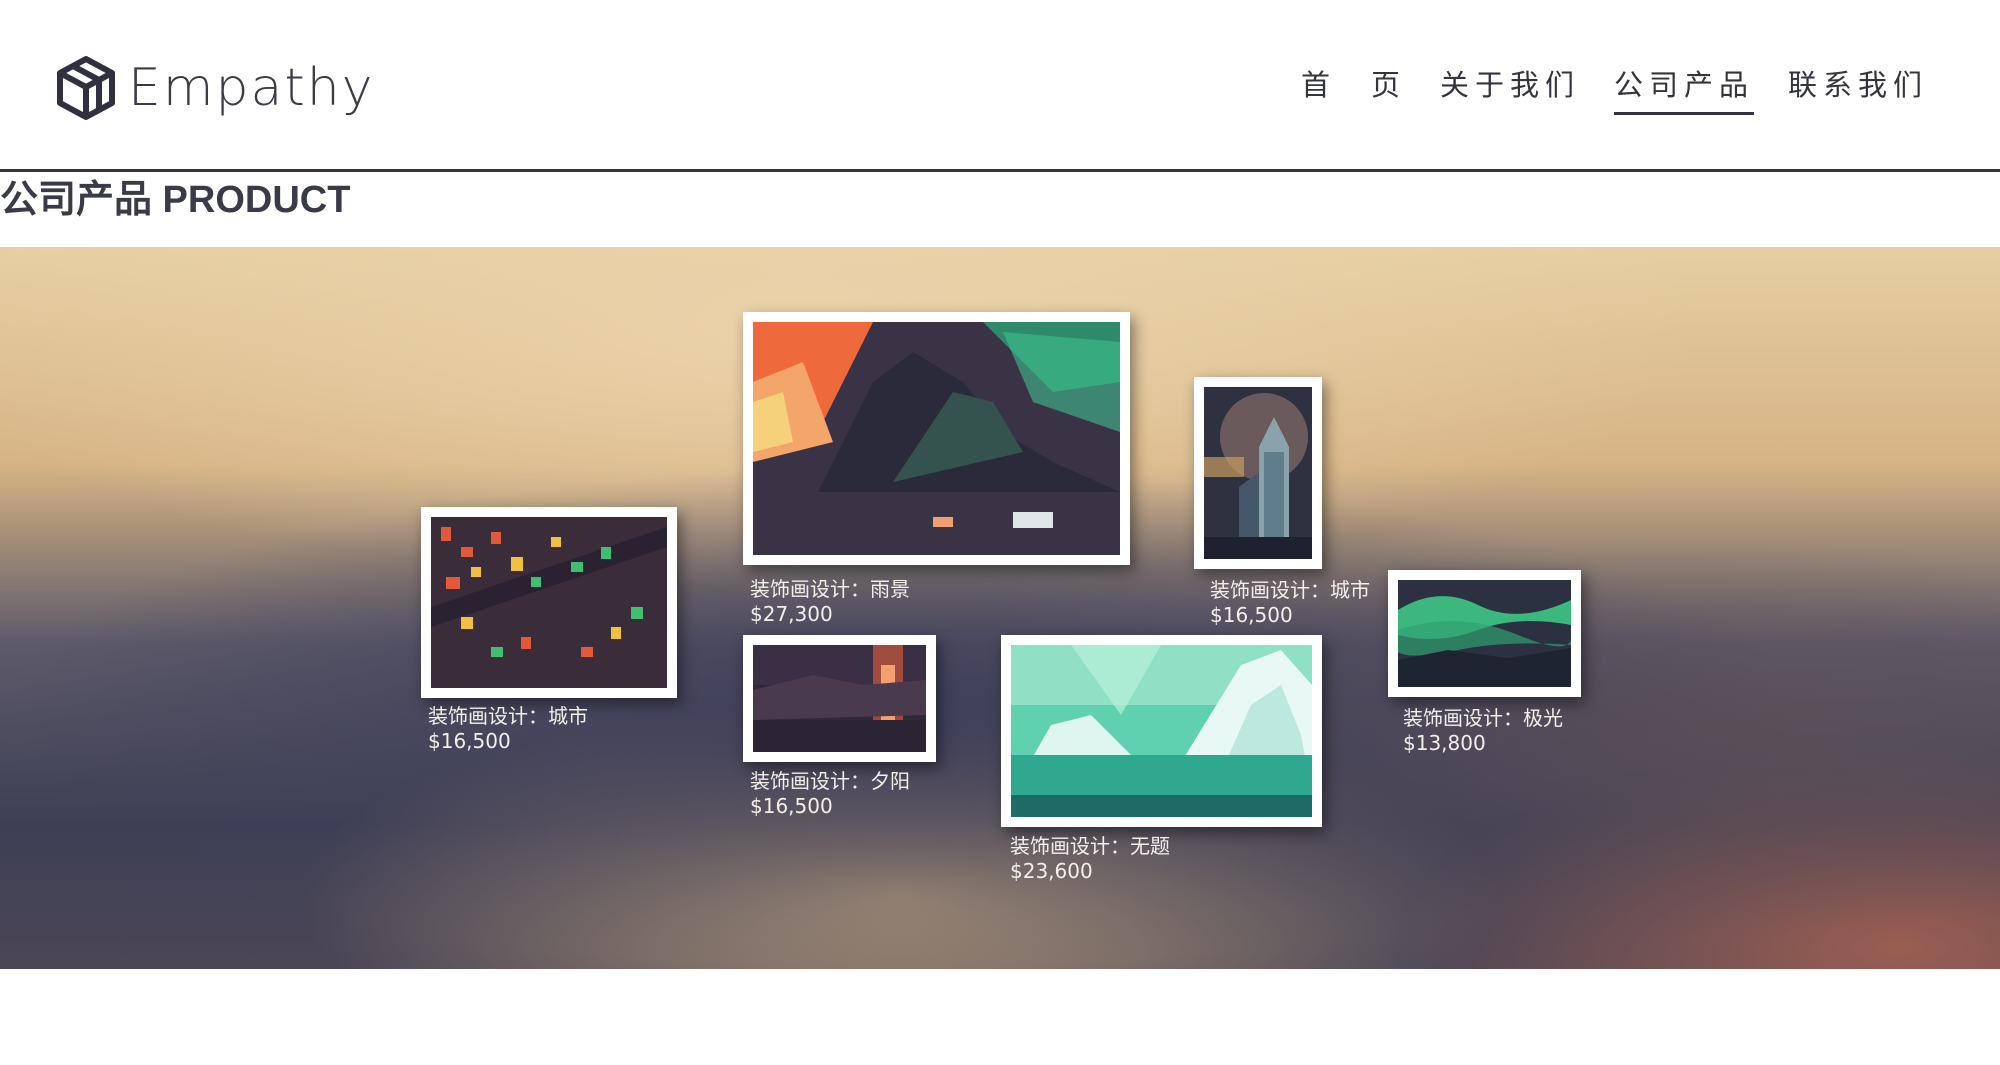  Describe the element at coordinates (1258, 473) in the screenshot. I see `product-image-city-tall` at that location.